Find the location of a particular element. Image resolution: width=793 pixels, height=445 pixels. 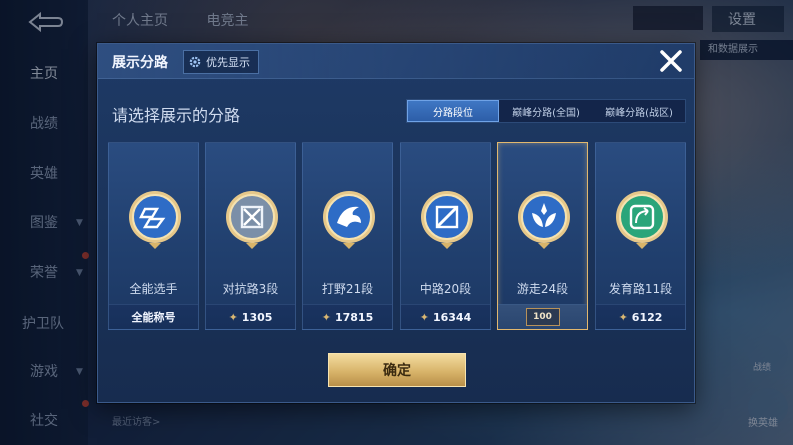

lane-card-all-round: 全能选手 全能称号 is located at coordinates (153, 236).